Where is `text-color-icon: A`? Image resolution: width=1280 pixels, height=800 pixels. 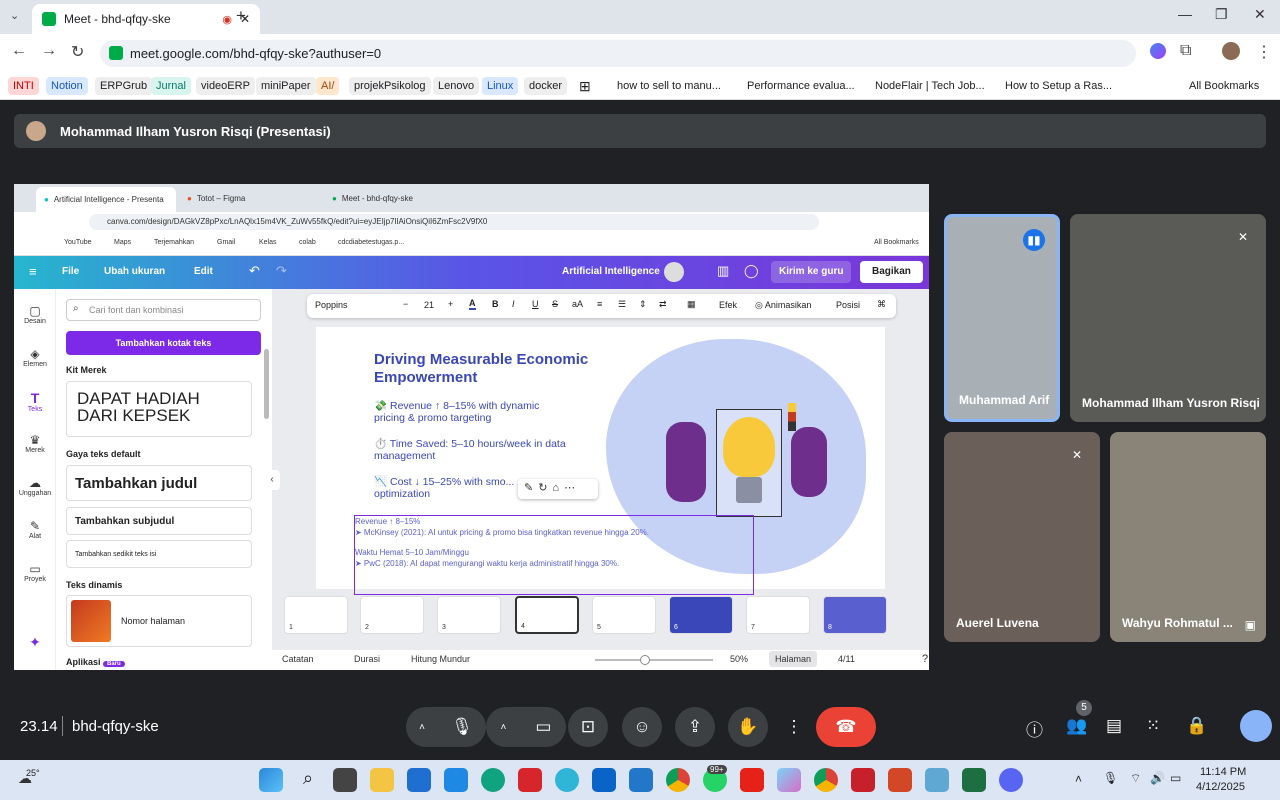 text-color-icon: A is located at coordinates (472, 304).